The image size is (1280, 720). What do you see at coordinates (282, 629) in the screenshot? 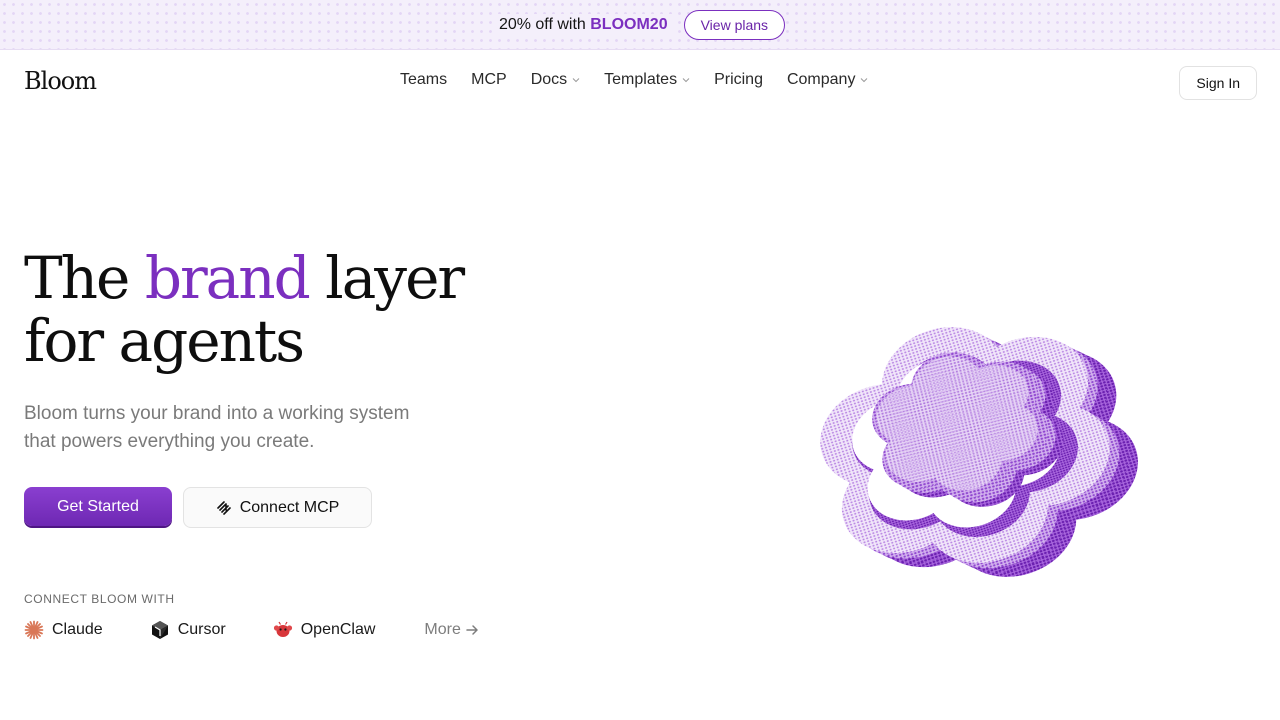
I see `openclaw-icon` at bounding box center [282, 629].